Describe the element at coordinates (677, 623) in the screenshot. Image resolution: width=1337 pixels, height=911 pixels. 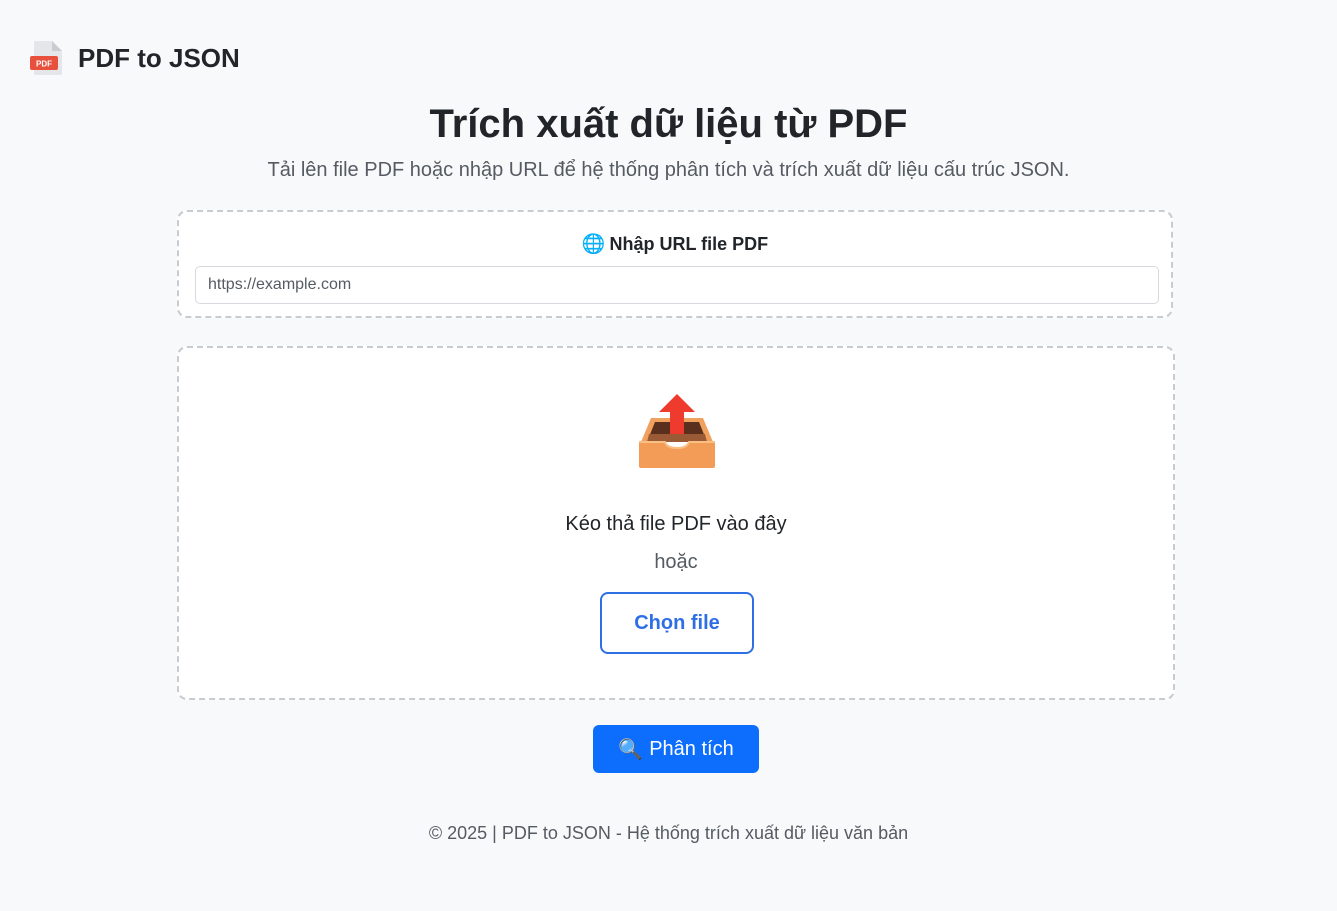
I see `choose-file-button: Chọn file` at that location.